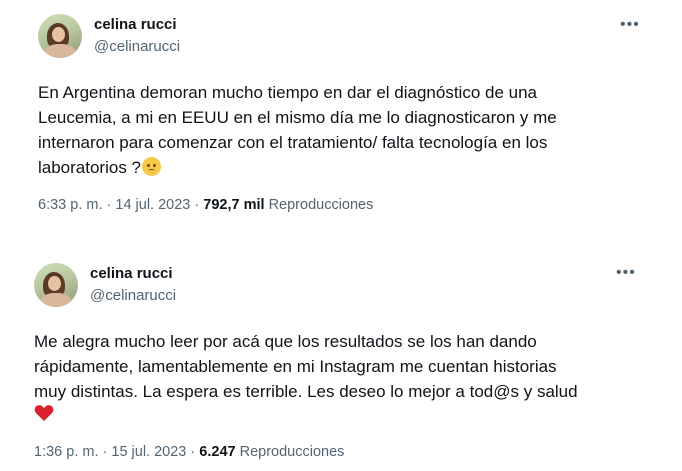 This screenshot has height=471, width=682. Describe the element at coordinates (306, 416) in the screenshot. I see `tweet-text-line-emoji` at that location.